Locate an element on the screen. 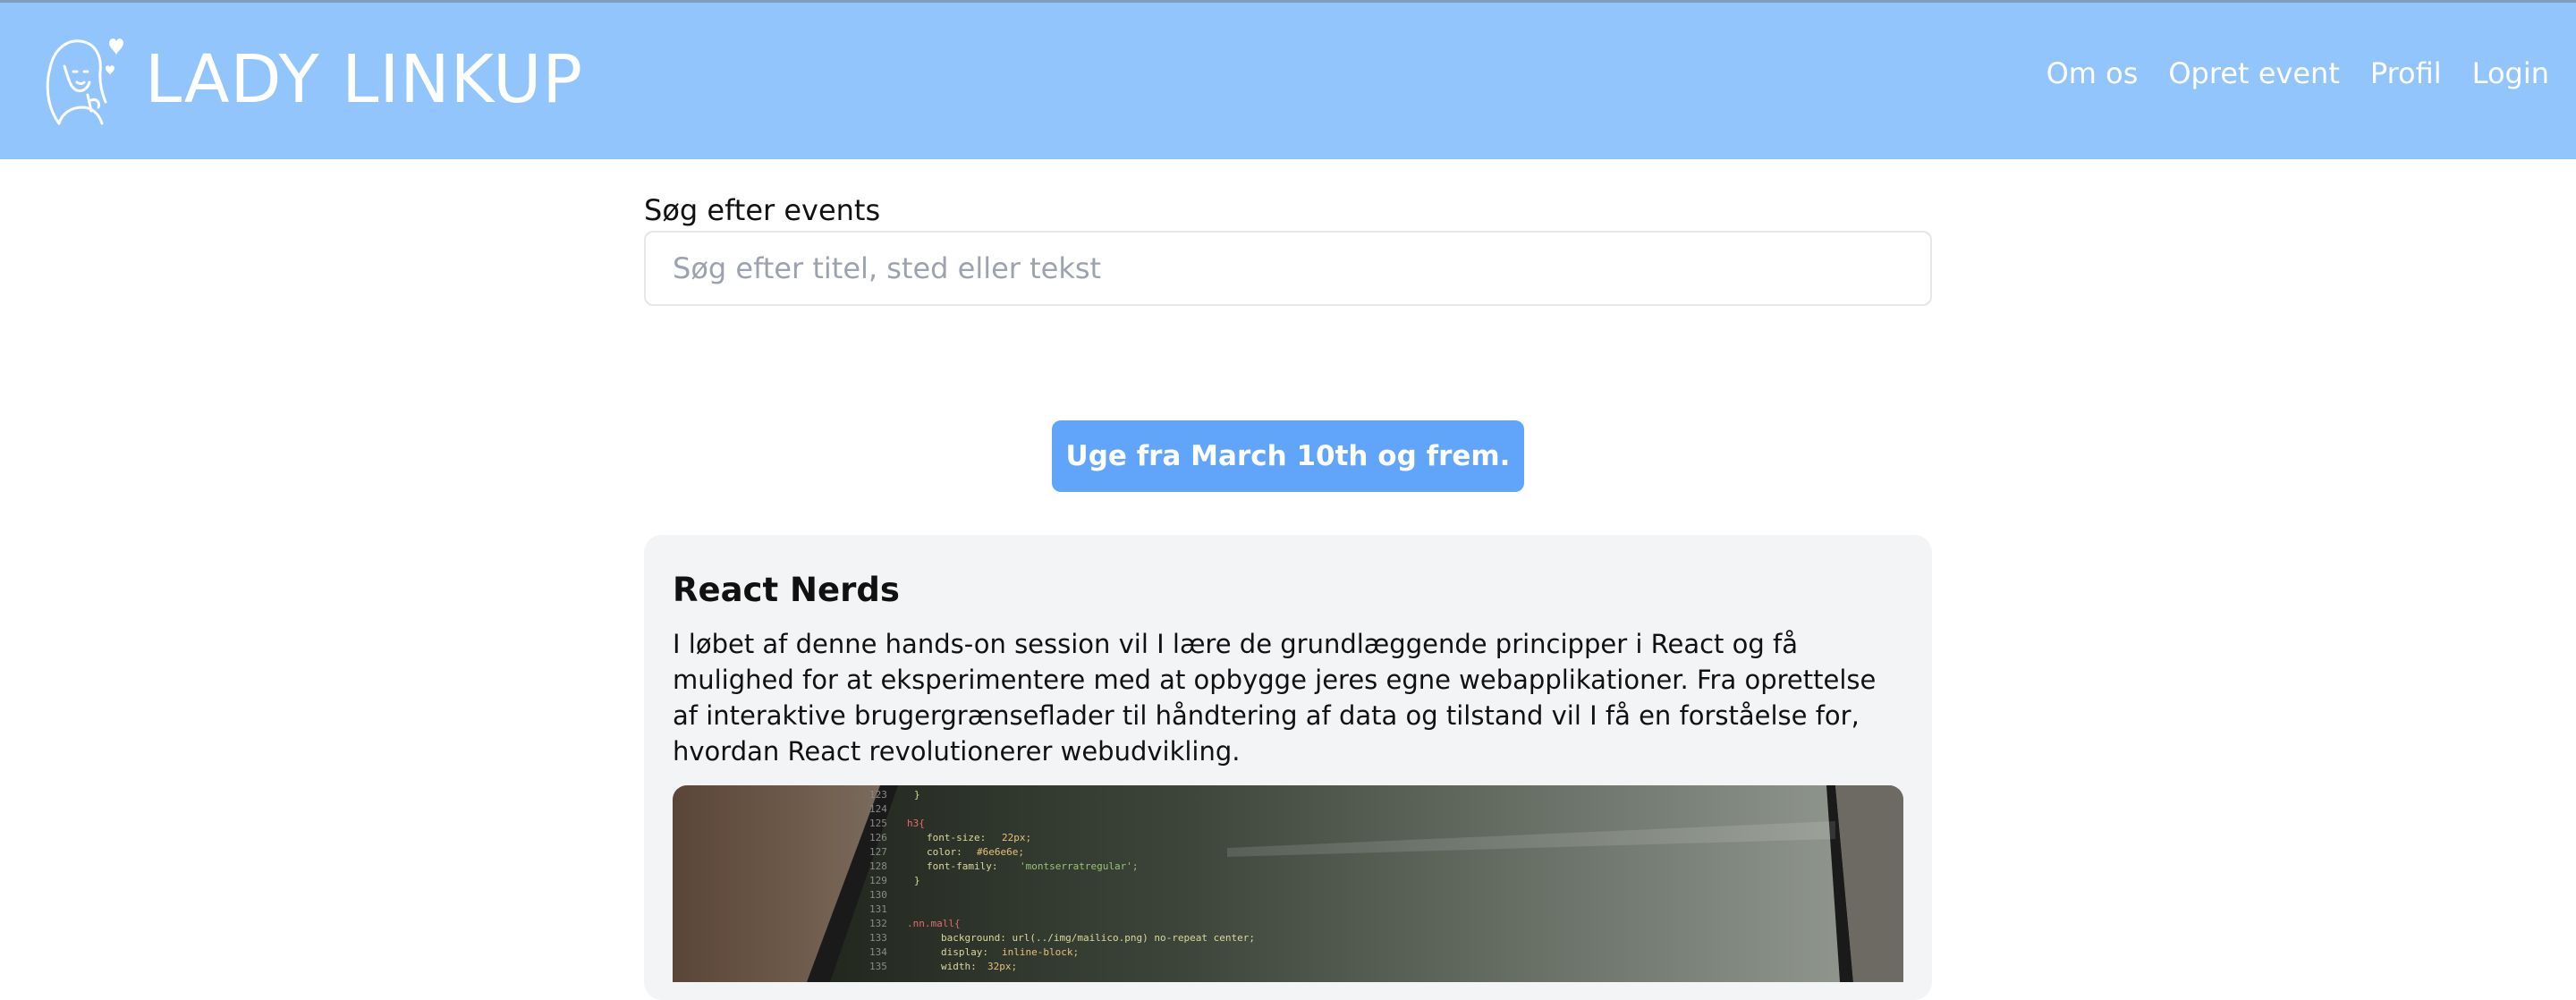 The height and width of the screenshot is (1000, 2576). svg-text: inline-block; is located at coordinates (1040, 952).